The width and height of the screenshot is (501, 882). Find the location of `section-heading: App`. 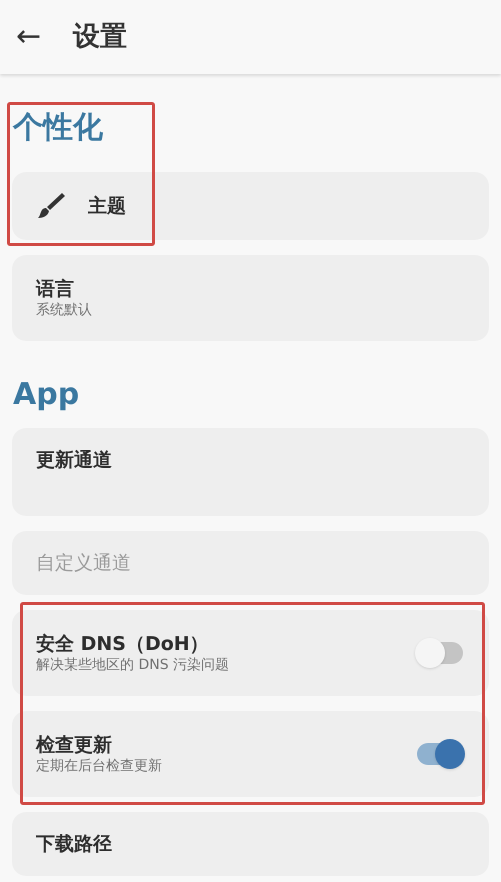

section-heading: App is located at coordinates (46, 395).